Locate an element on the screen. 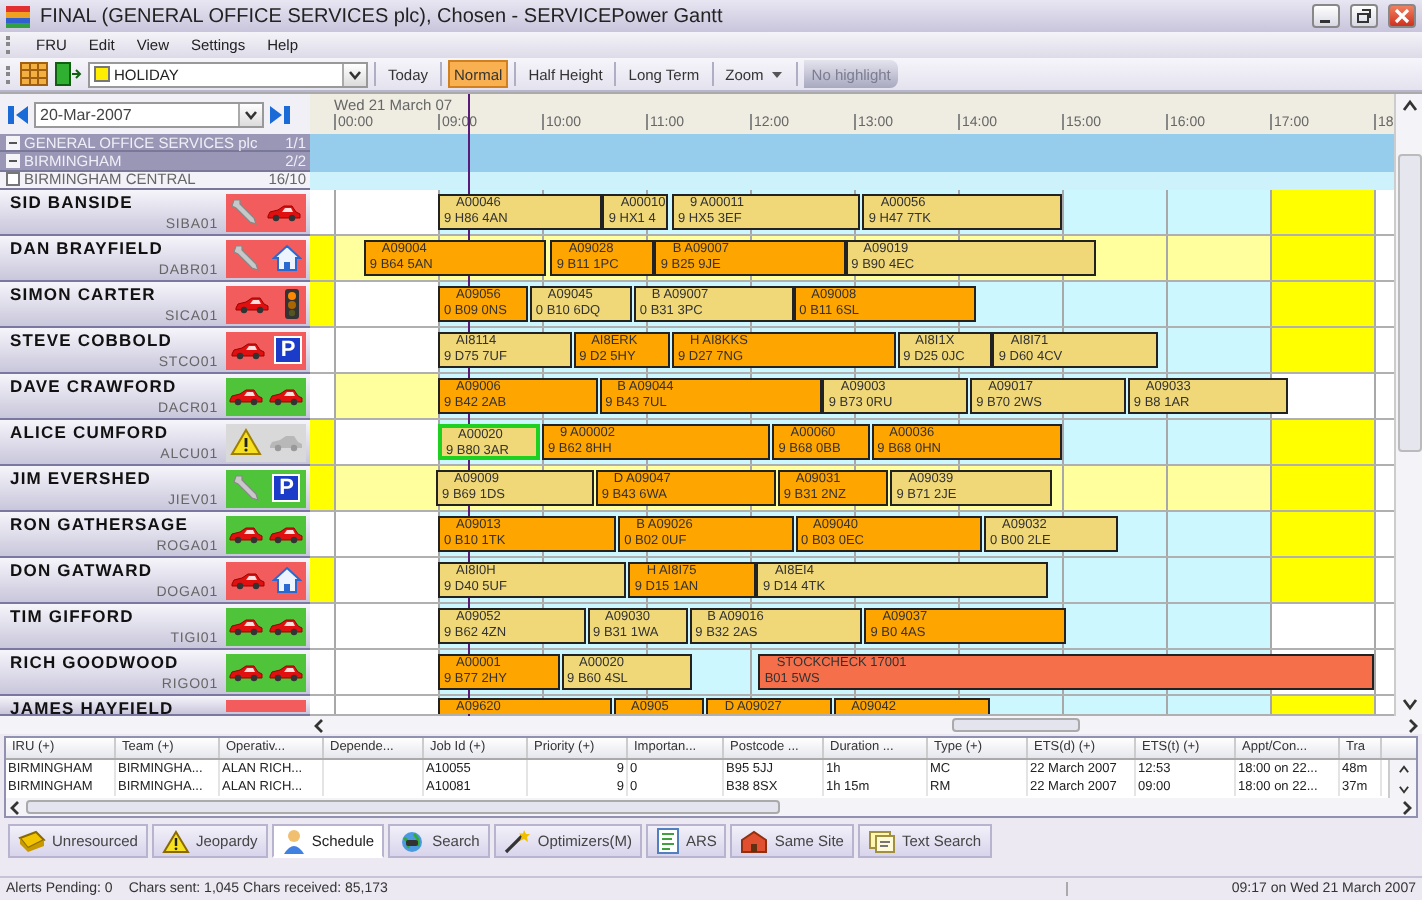 The height and width of the screenshot is (900, 1422). technician-name: DON GATWARD is located at coordinates (81, 569).